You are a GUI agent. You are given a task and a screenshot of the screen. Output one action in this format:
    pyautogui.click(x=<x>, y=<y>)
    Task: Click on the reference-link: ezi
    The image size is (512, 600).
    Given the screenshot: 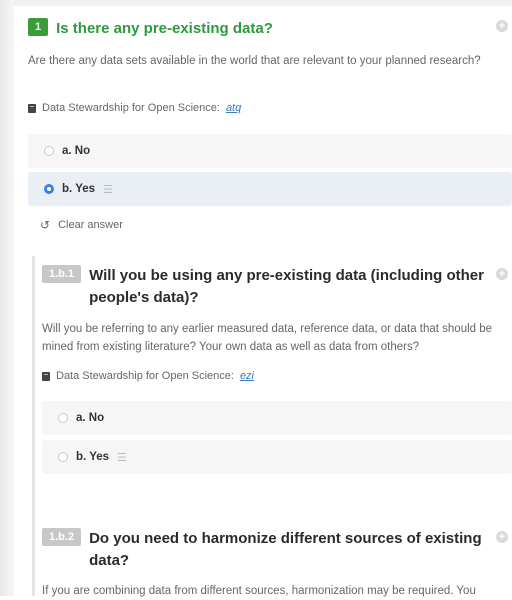 What is the action you would take?
    pyautogui.click(x=247, y=376)
    